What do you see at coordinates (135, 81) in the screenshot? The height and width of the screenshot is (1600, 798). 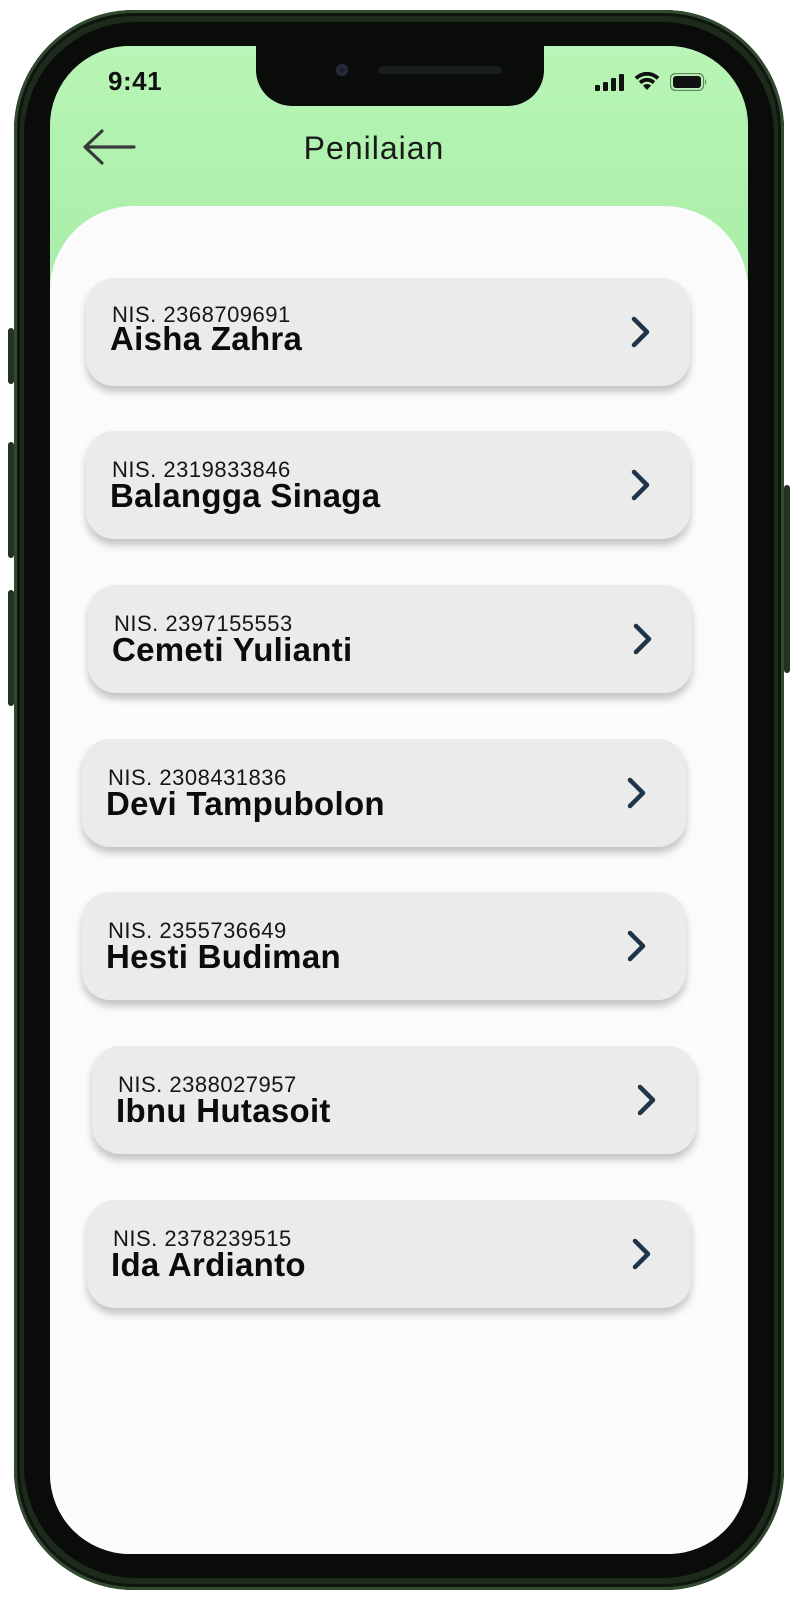 I see `status-time: 9:41` at bounding box center [135, 81].